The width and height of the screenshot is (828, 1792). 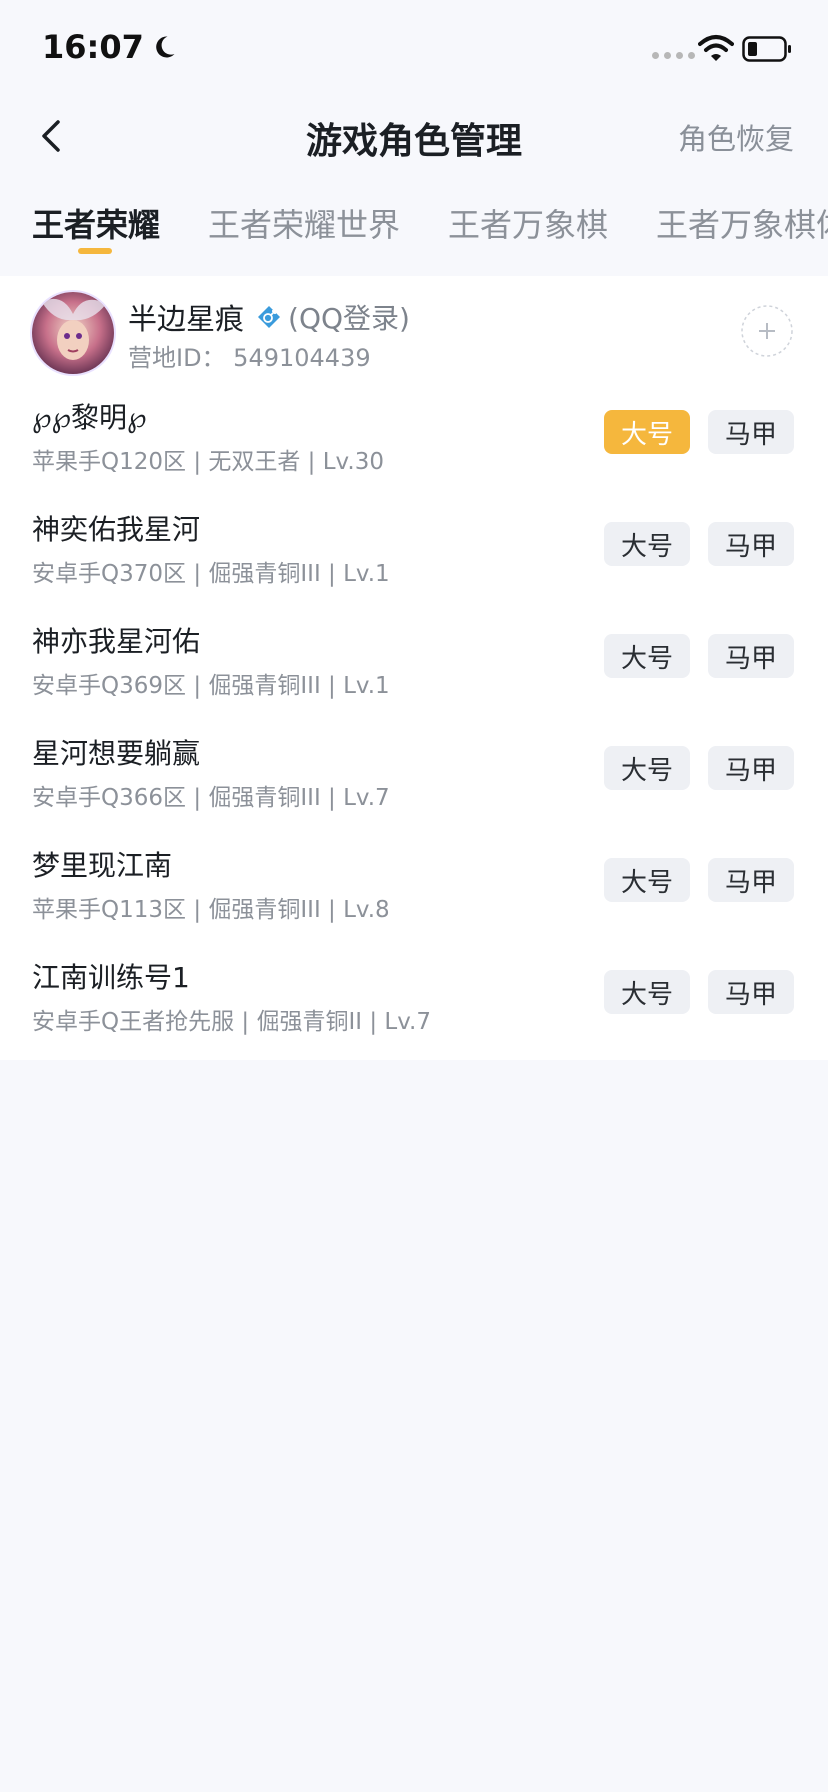 I want to click on active-tab-indicator, so click(x=95, y=251).